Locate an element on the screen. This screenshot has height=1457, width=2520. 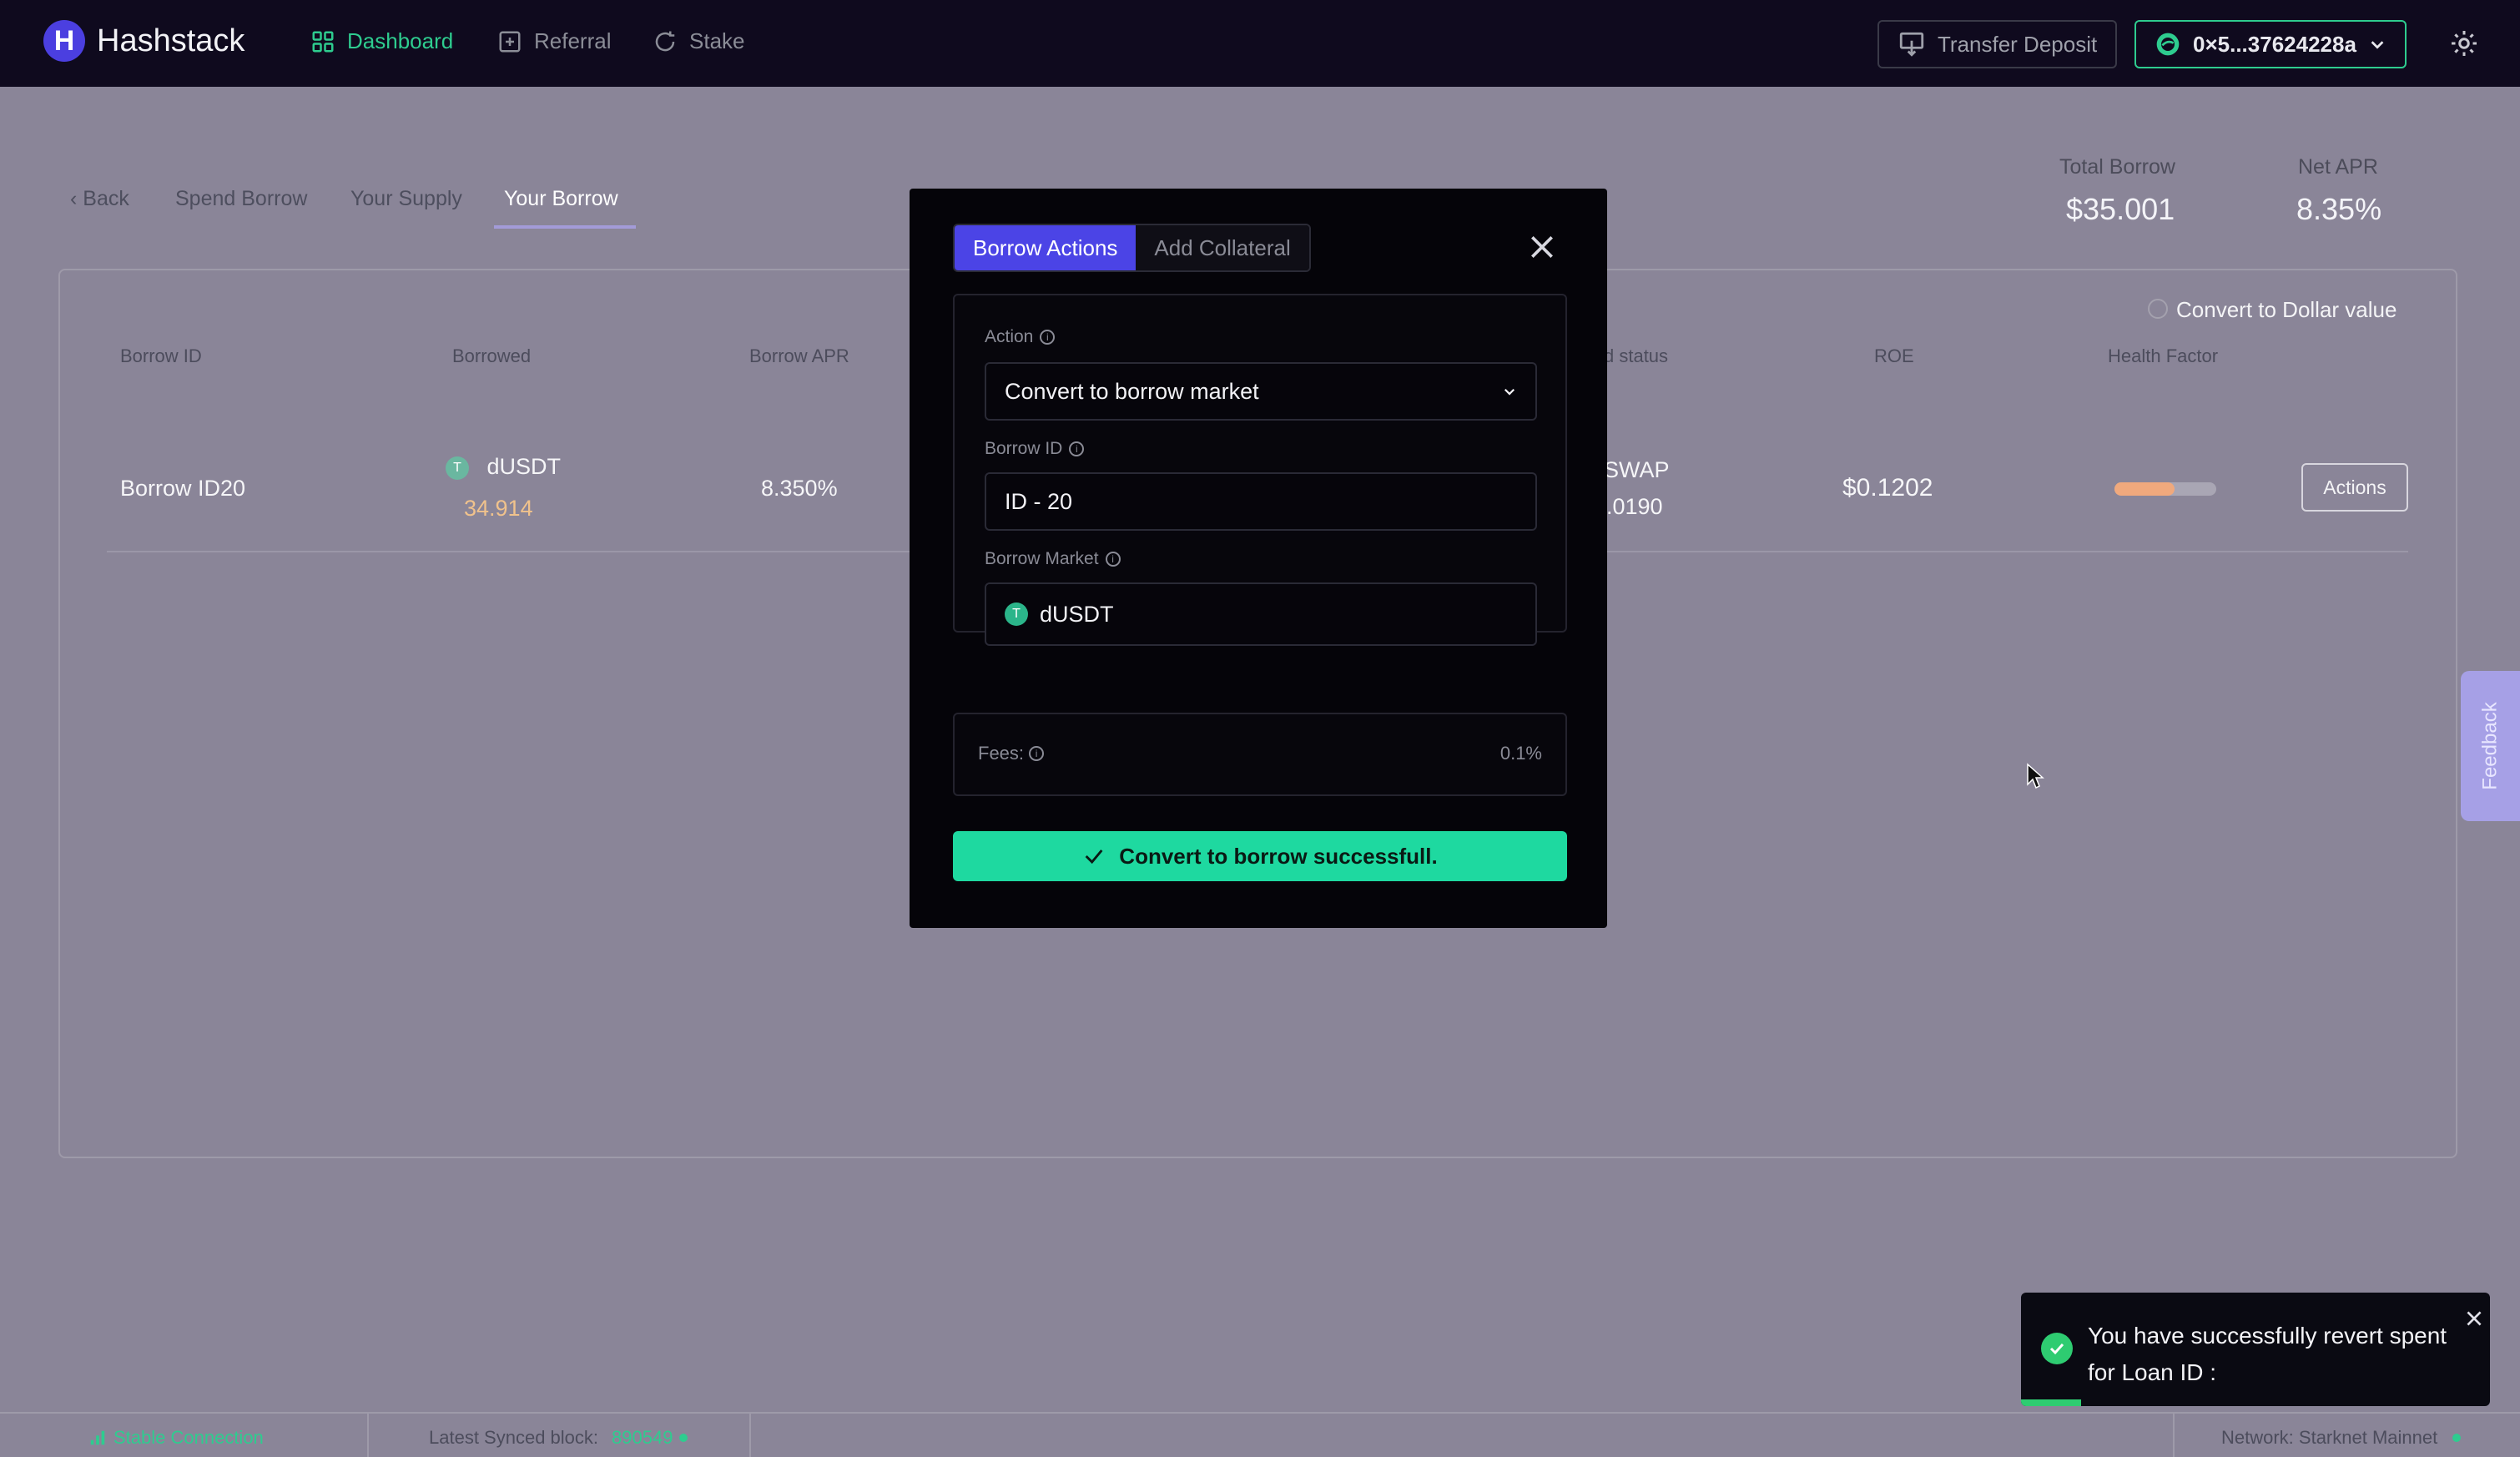
tab-add-collateral: Add Collateral is located at coordinates (1222, 248).